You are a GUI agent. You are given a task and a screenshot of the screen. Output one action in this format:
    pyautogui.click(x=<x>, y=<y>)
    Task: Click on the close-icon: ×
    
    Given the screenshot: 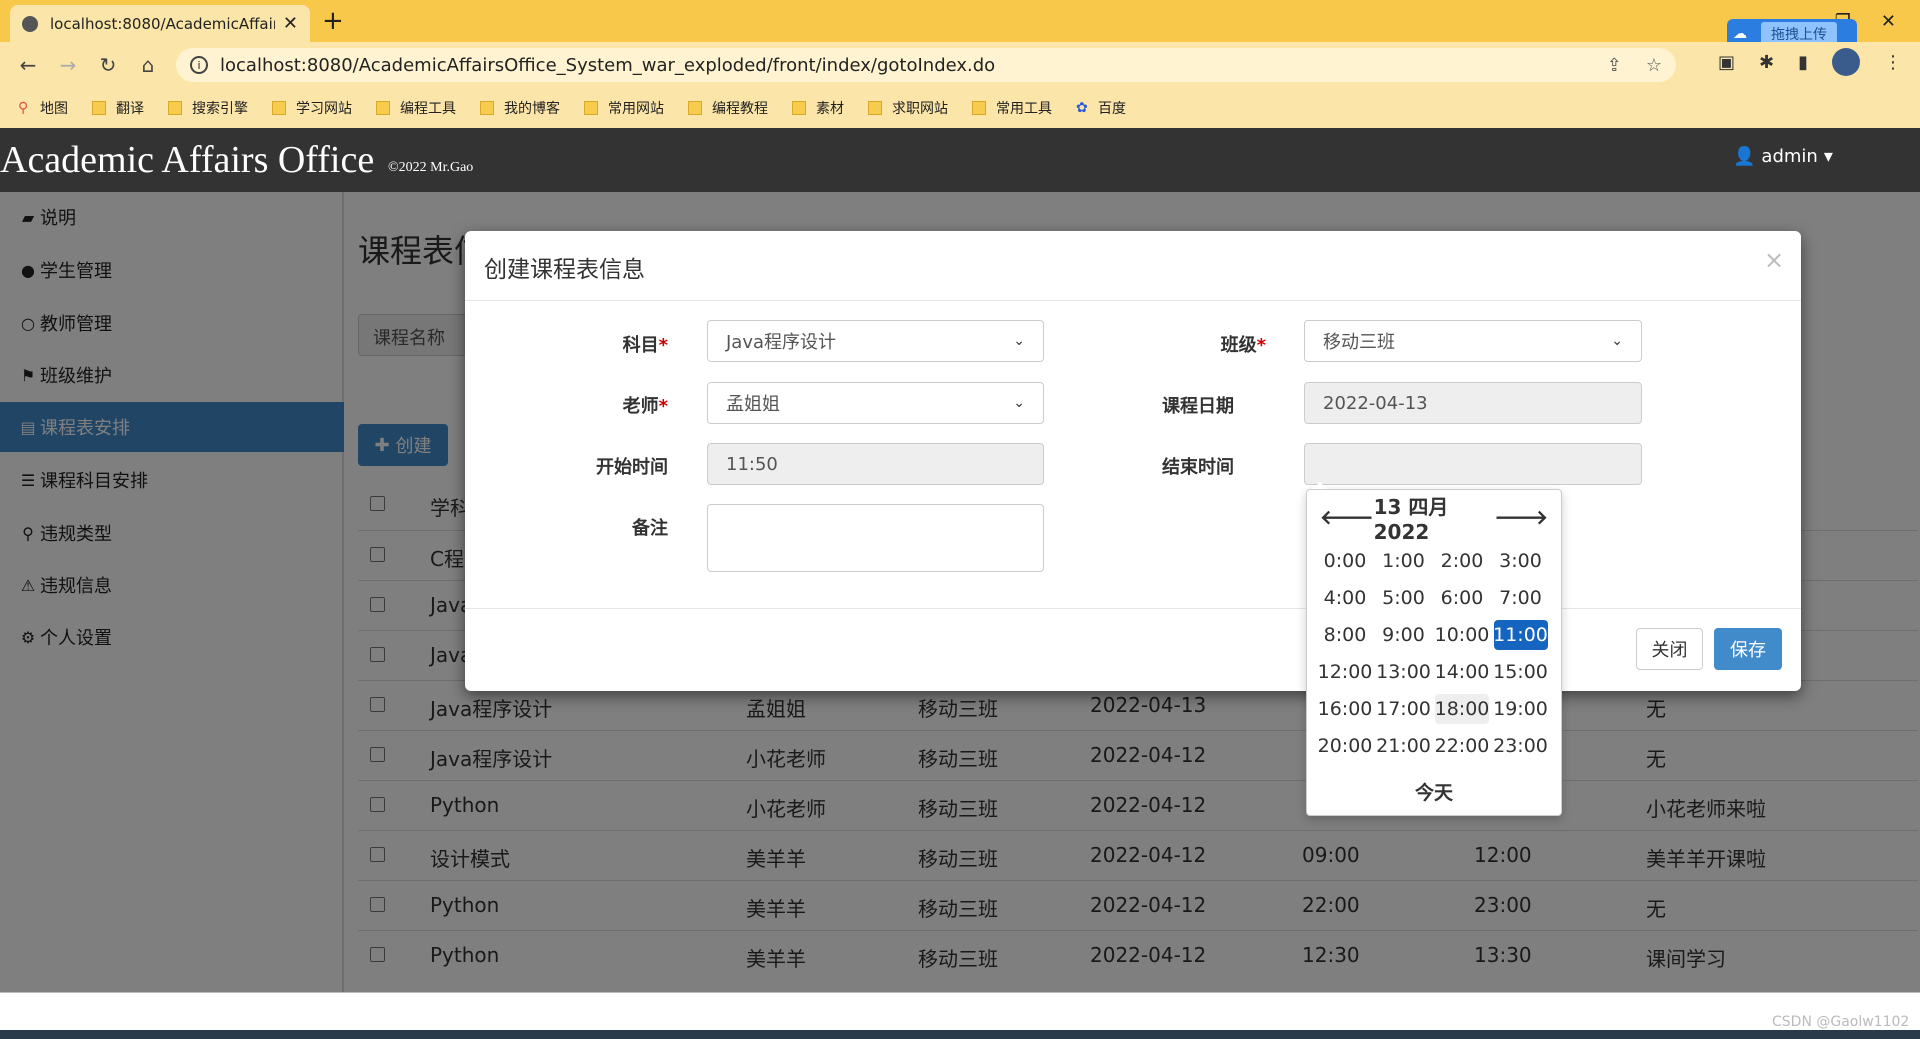 What is the action you would take?
    pyautogui.click(x=1774, y=260)
    